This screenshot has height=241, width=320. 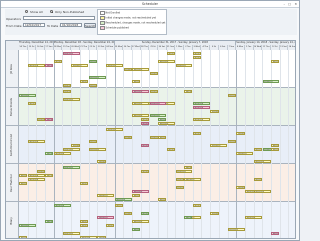 What do you see at coordinates (90, 25) in the screenshot?
I see `search-button: Search` at bounding box center [90, 25].